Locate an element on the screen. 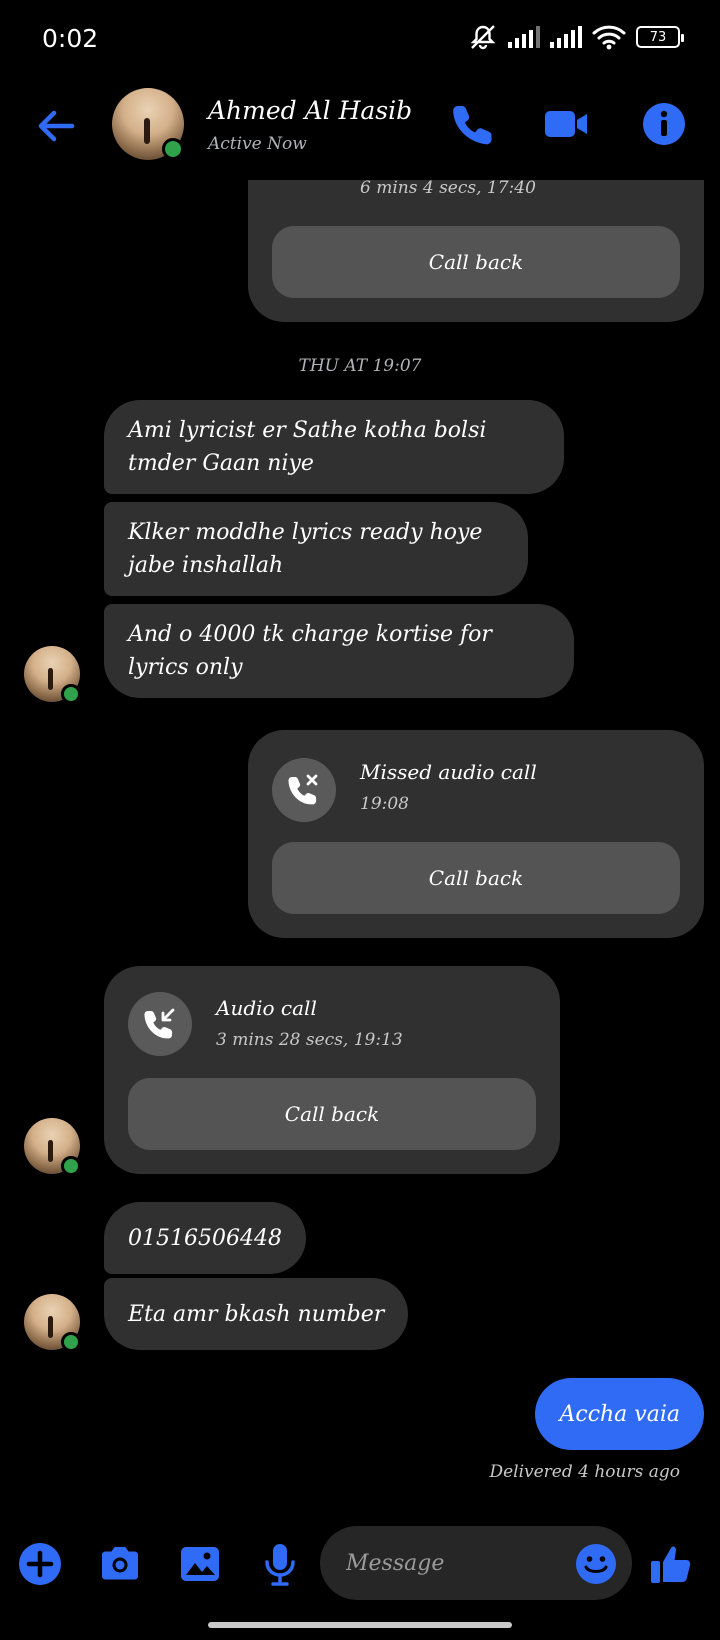  signal-2-icon is located at coordinates (566, 37).